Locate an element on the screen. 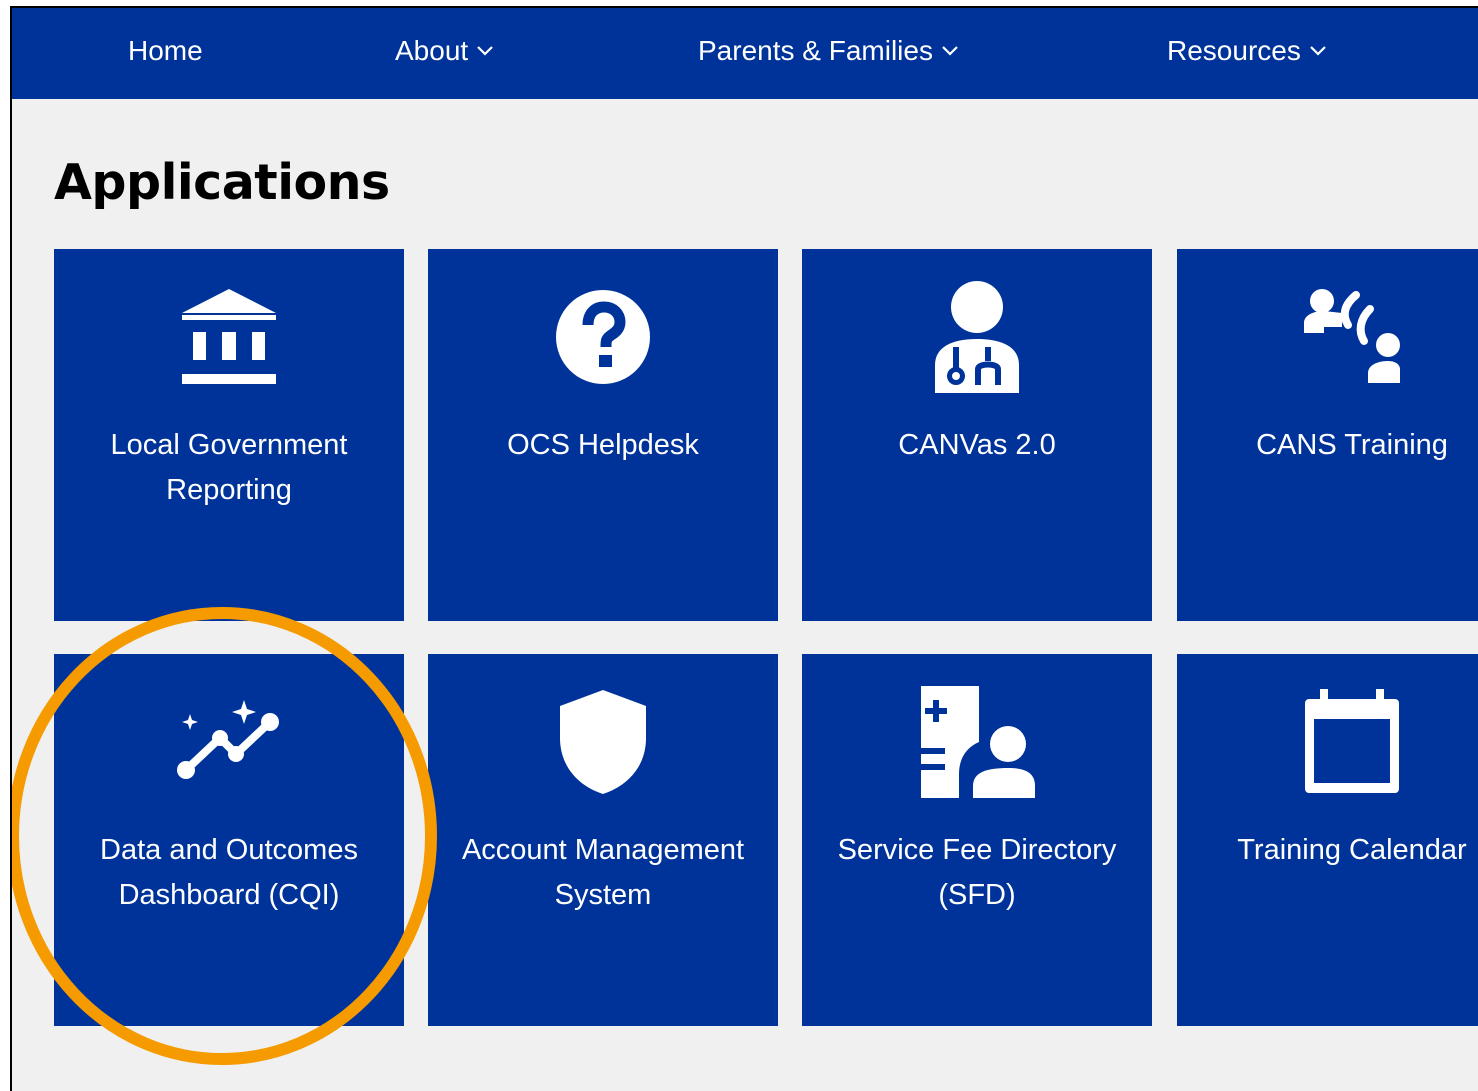 This screenshot has width=1478, height=1091. tile-cans-training: CANS Training is located at coordinates (1327, 435).